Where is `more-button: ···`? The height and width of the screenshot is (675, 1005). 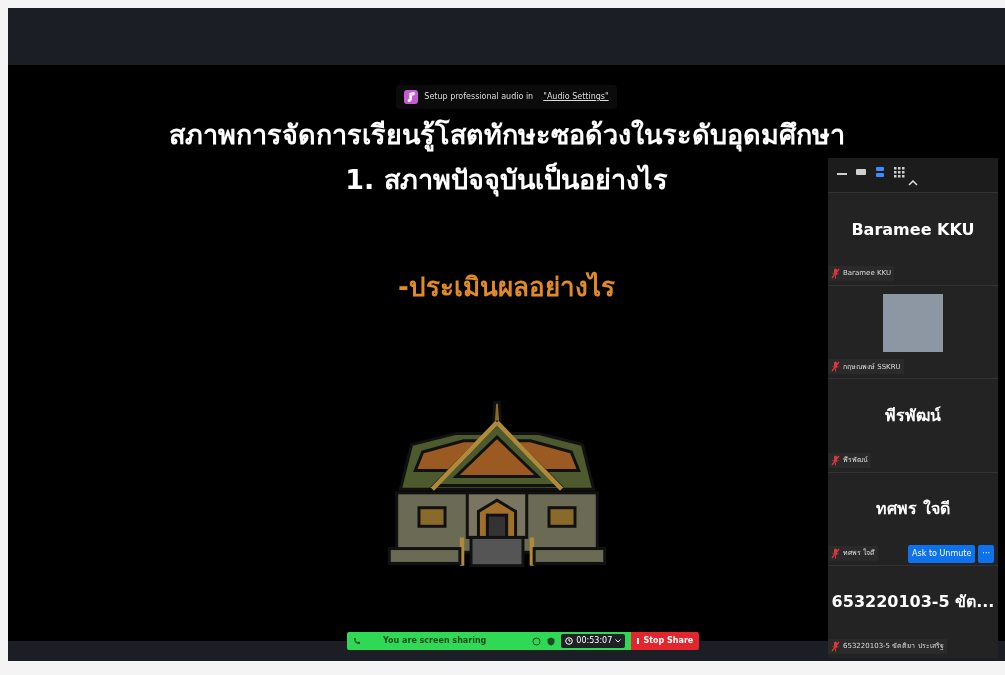 more-button: ··· is located at coordinates (986, 553).